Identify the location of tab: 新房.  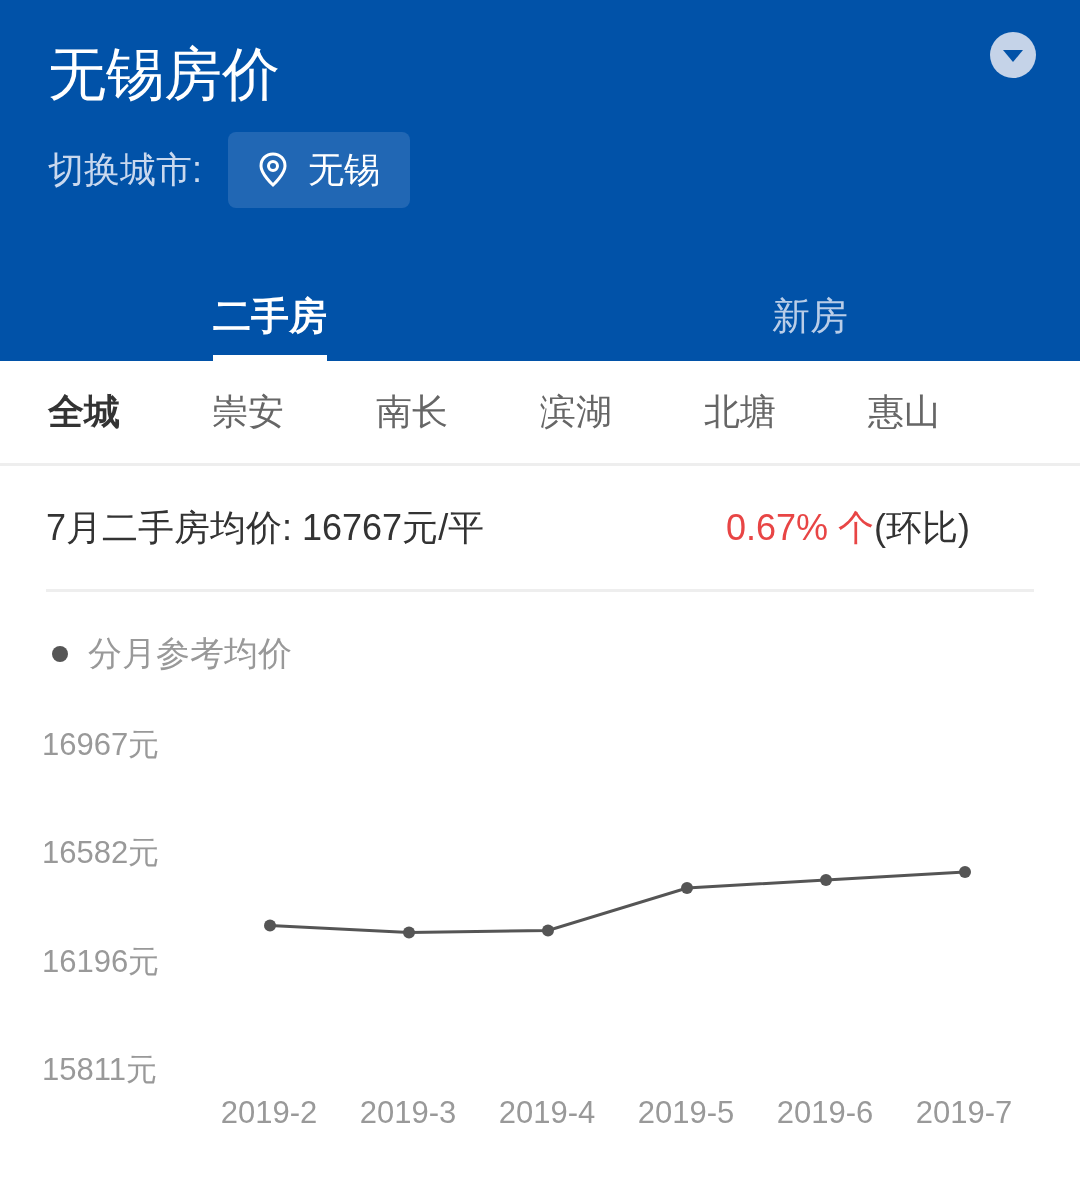
(810, 319).